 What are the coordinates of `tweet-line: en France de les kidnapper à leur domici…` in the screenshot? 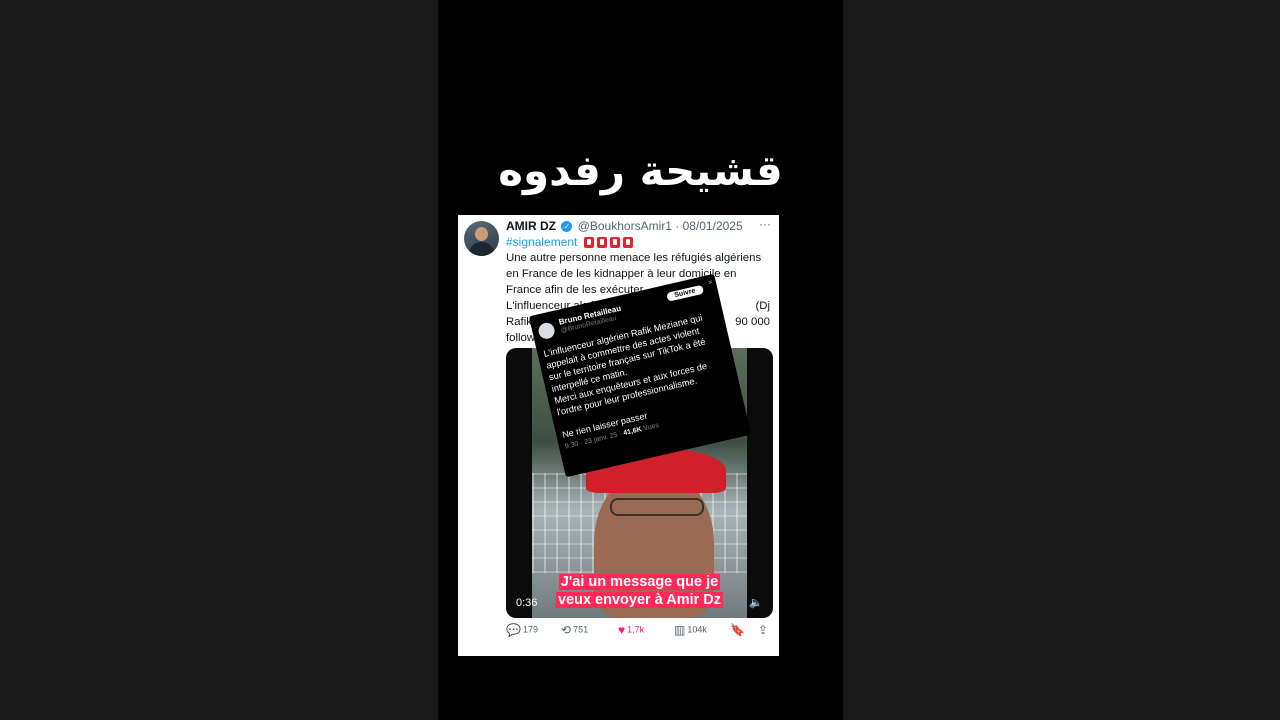 It's located at (621, 274).